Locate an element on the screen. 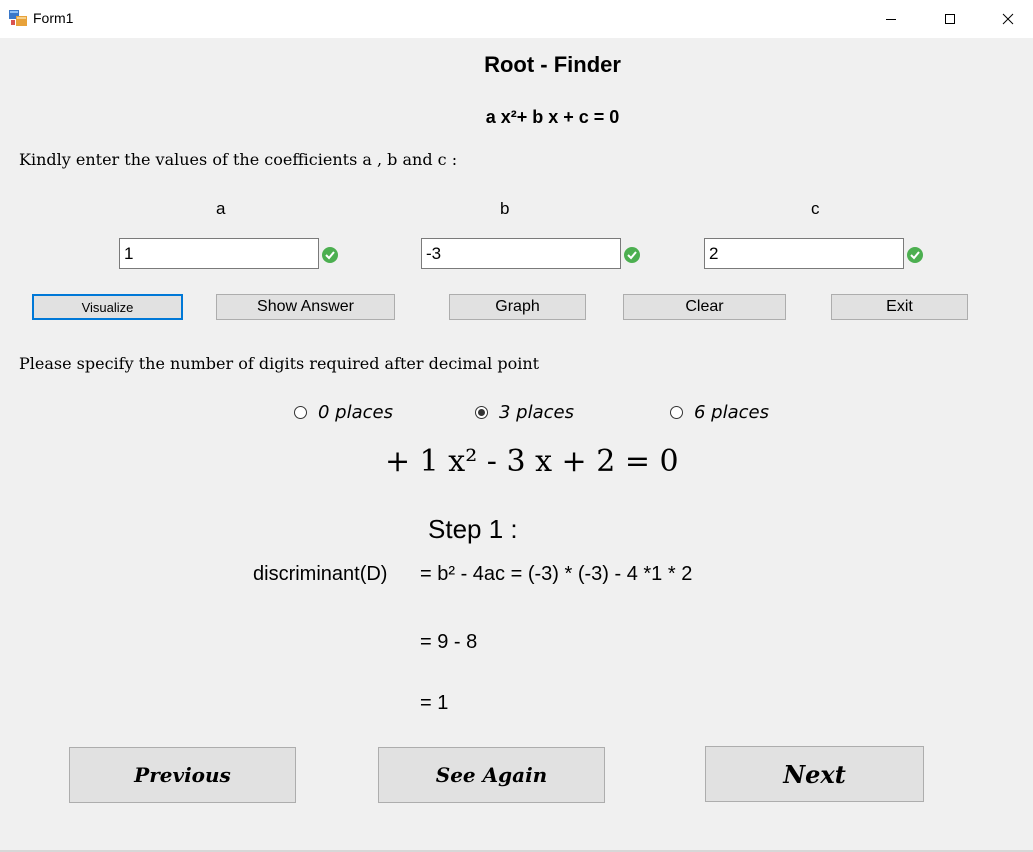 The image size is (1033, 852). maximize-icon is located at coordinates (950, 19).